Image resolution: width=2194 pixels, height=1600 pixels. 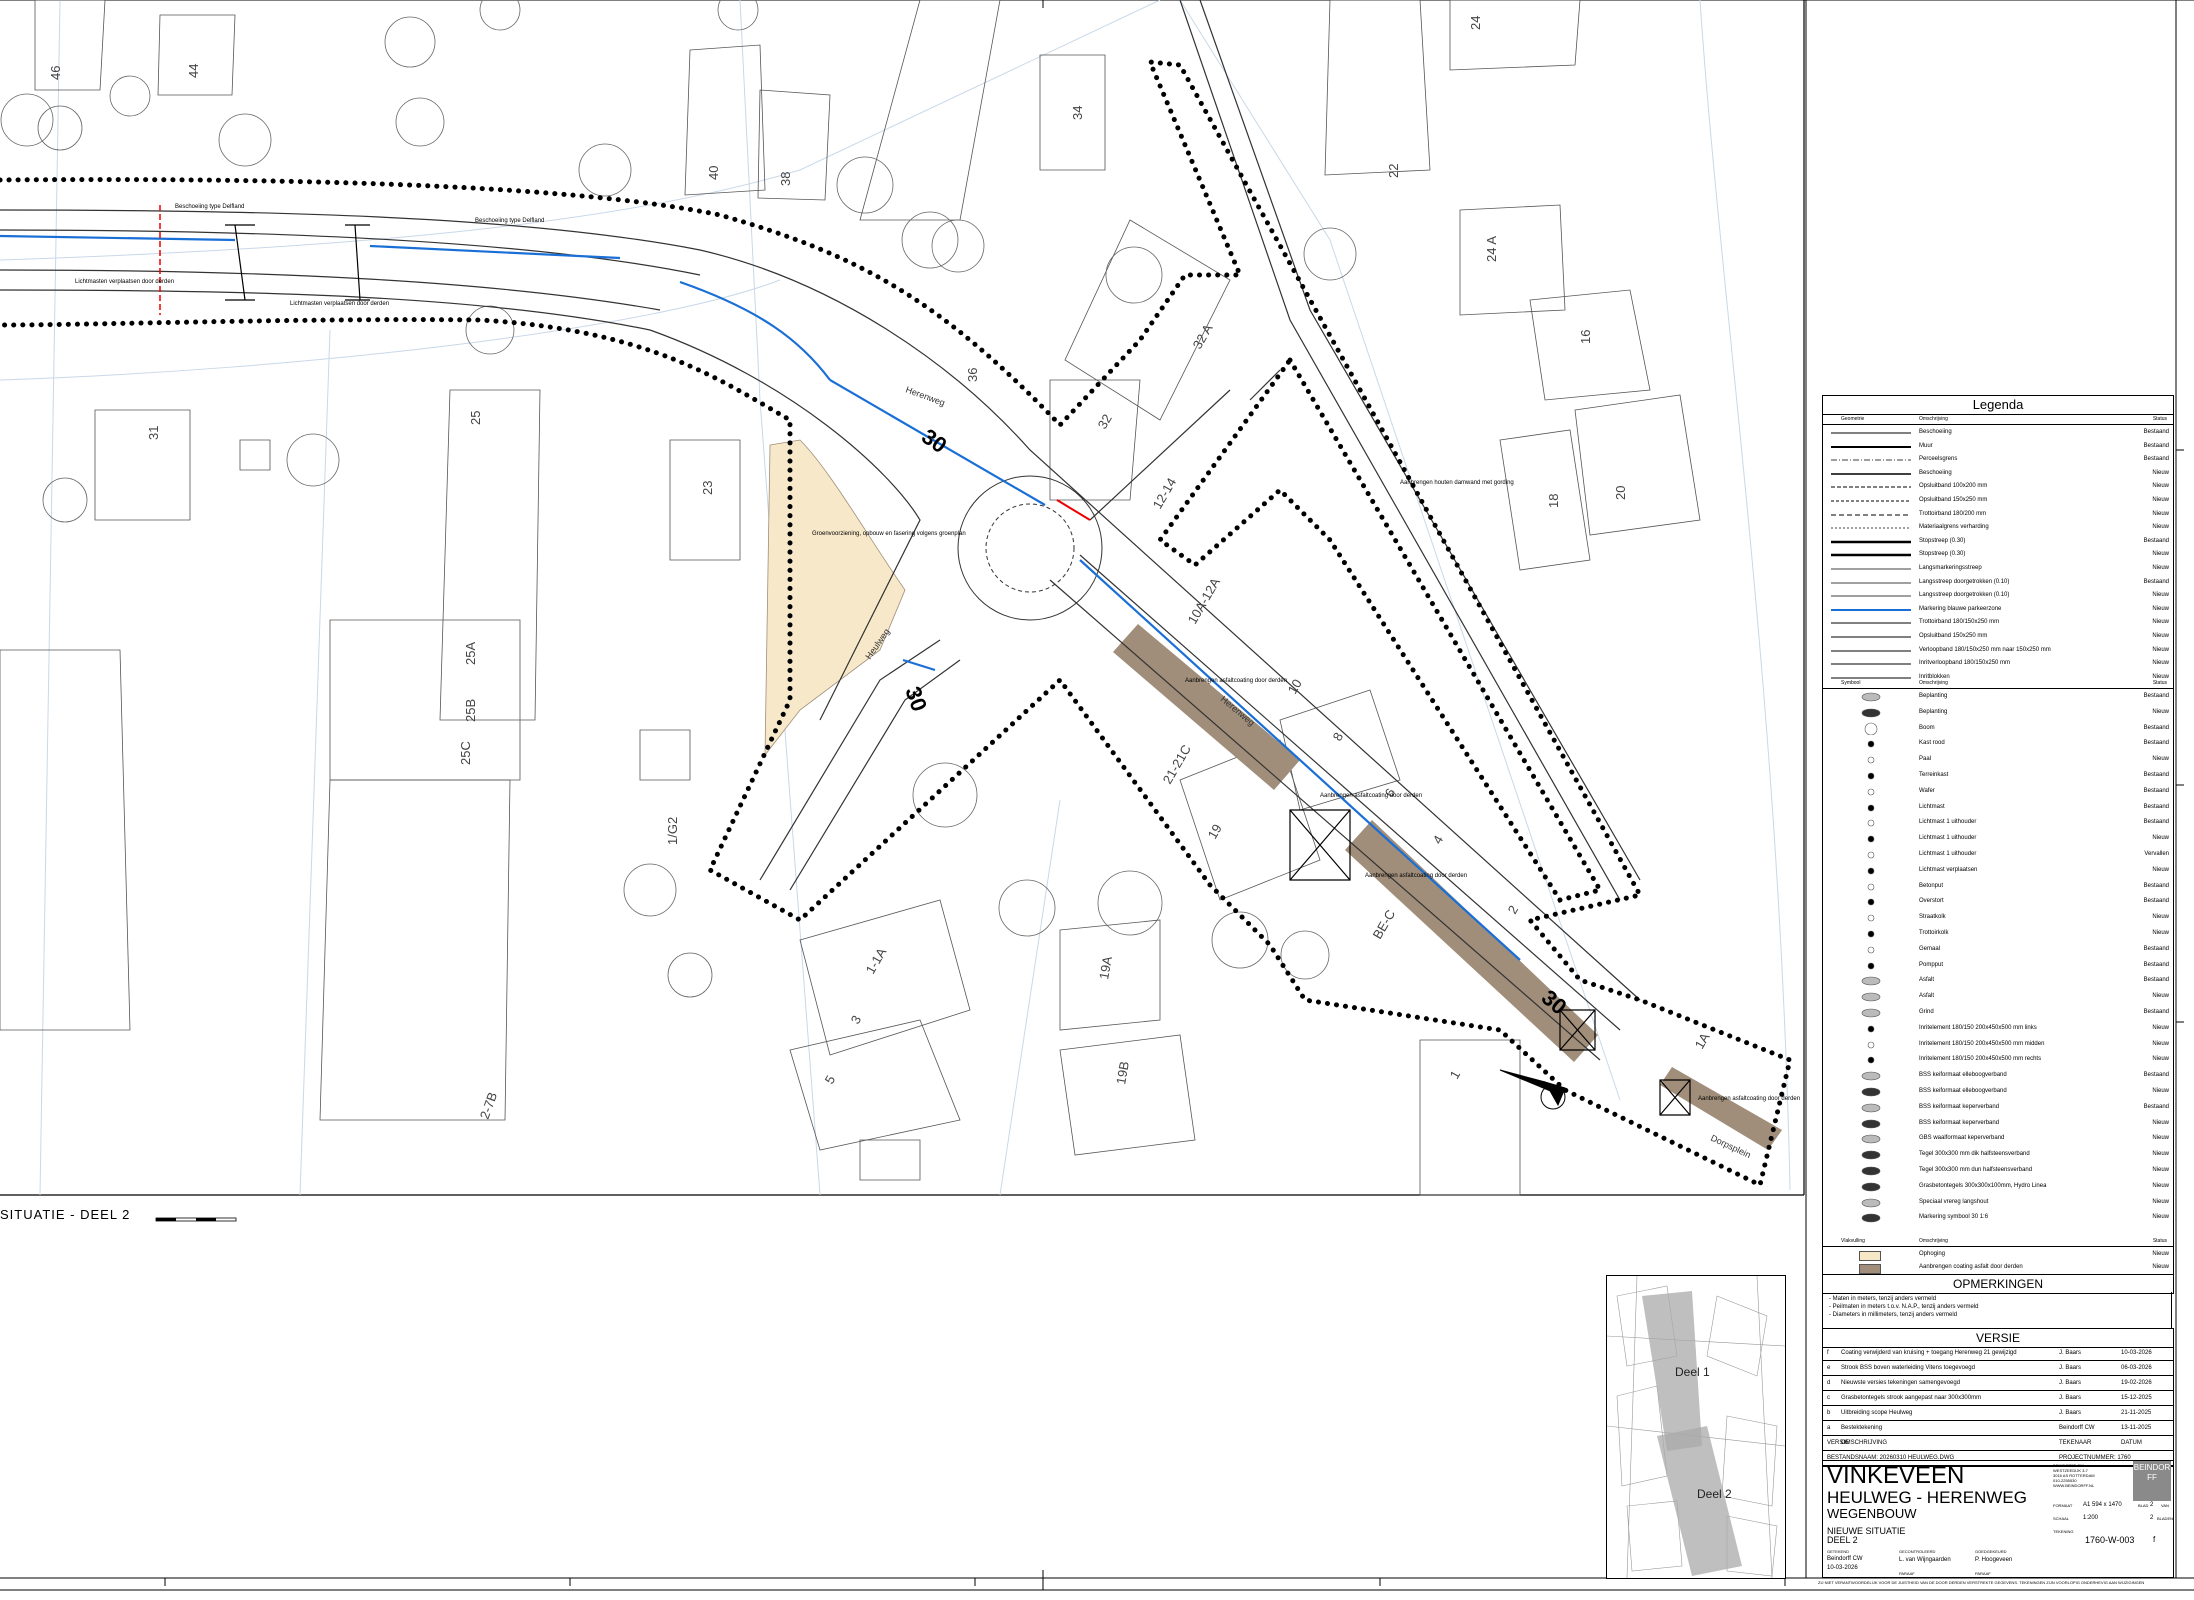 I want to click on drawn-date: 10-03-2026, so click(x=1842, y=1568).